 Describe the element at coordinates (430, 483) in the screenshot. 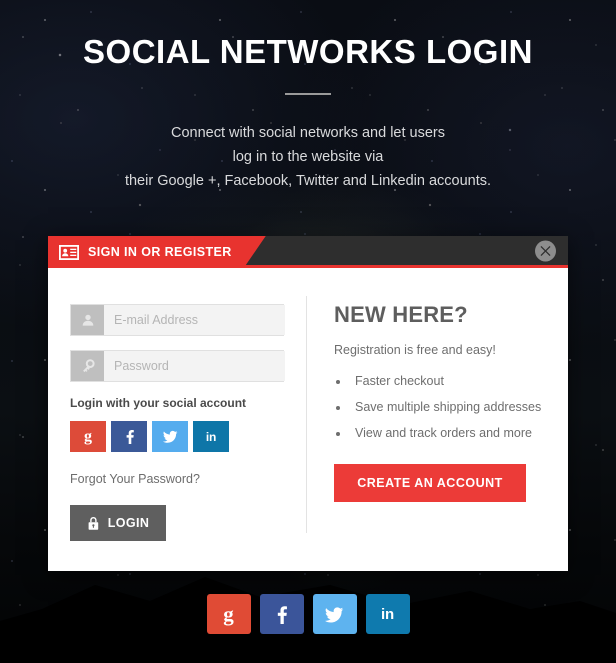

I see `create-account-button: CREATE AN ACCOUNT` at that location.